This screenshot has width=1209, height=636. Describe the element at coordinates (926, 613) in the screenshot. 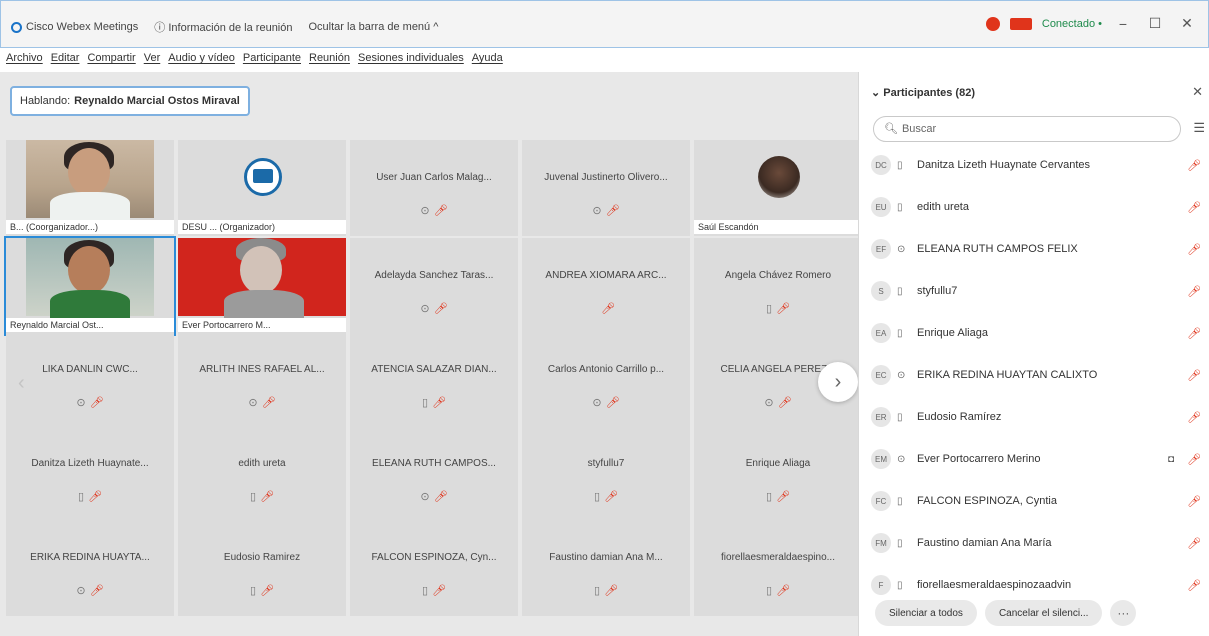

I see `mute-all-button: Silenciar a todos` at that location.